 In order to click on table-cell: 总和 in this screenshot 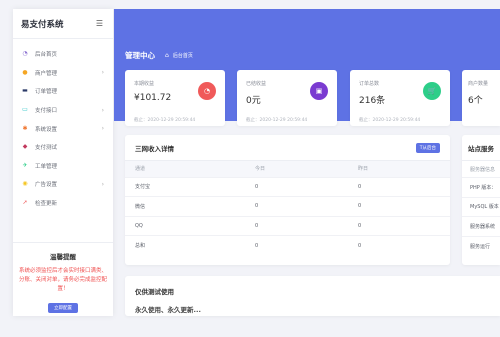, I will do `click(185, 245)`.